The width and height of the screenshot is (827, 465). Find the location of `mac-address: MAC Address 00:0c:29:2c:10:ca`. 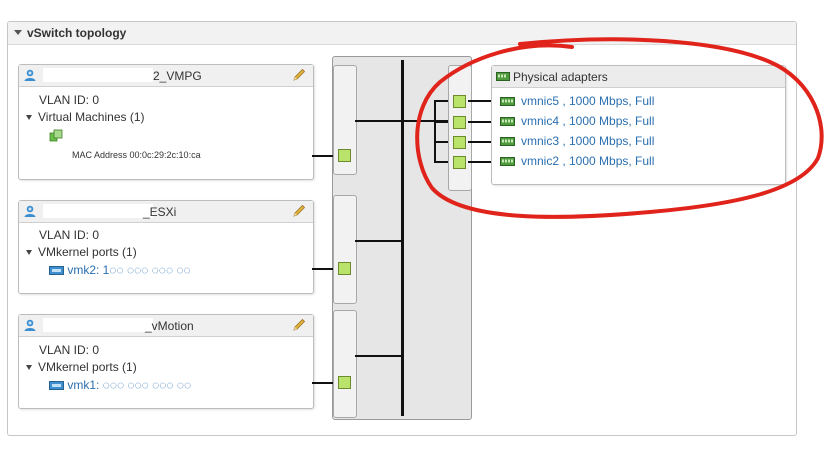

mac-address: MAC Address 00:0c:29:2c:10:ca is located at coordinates (136, 155).